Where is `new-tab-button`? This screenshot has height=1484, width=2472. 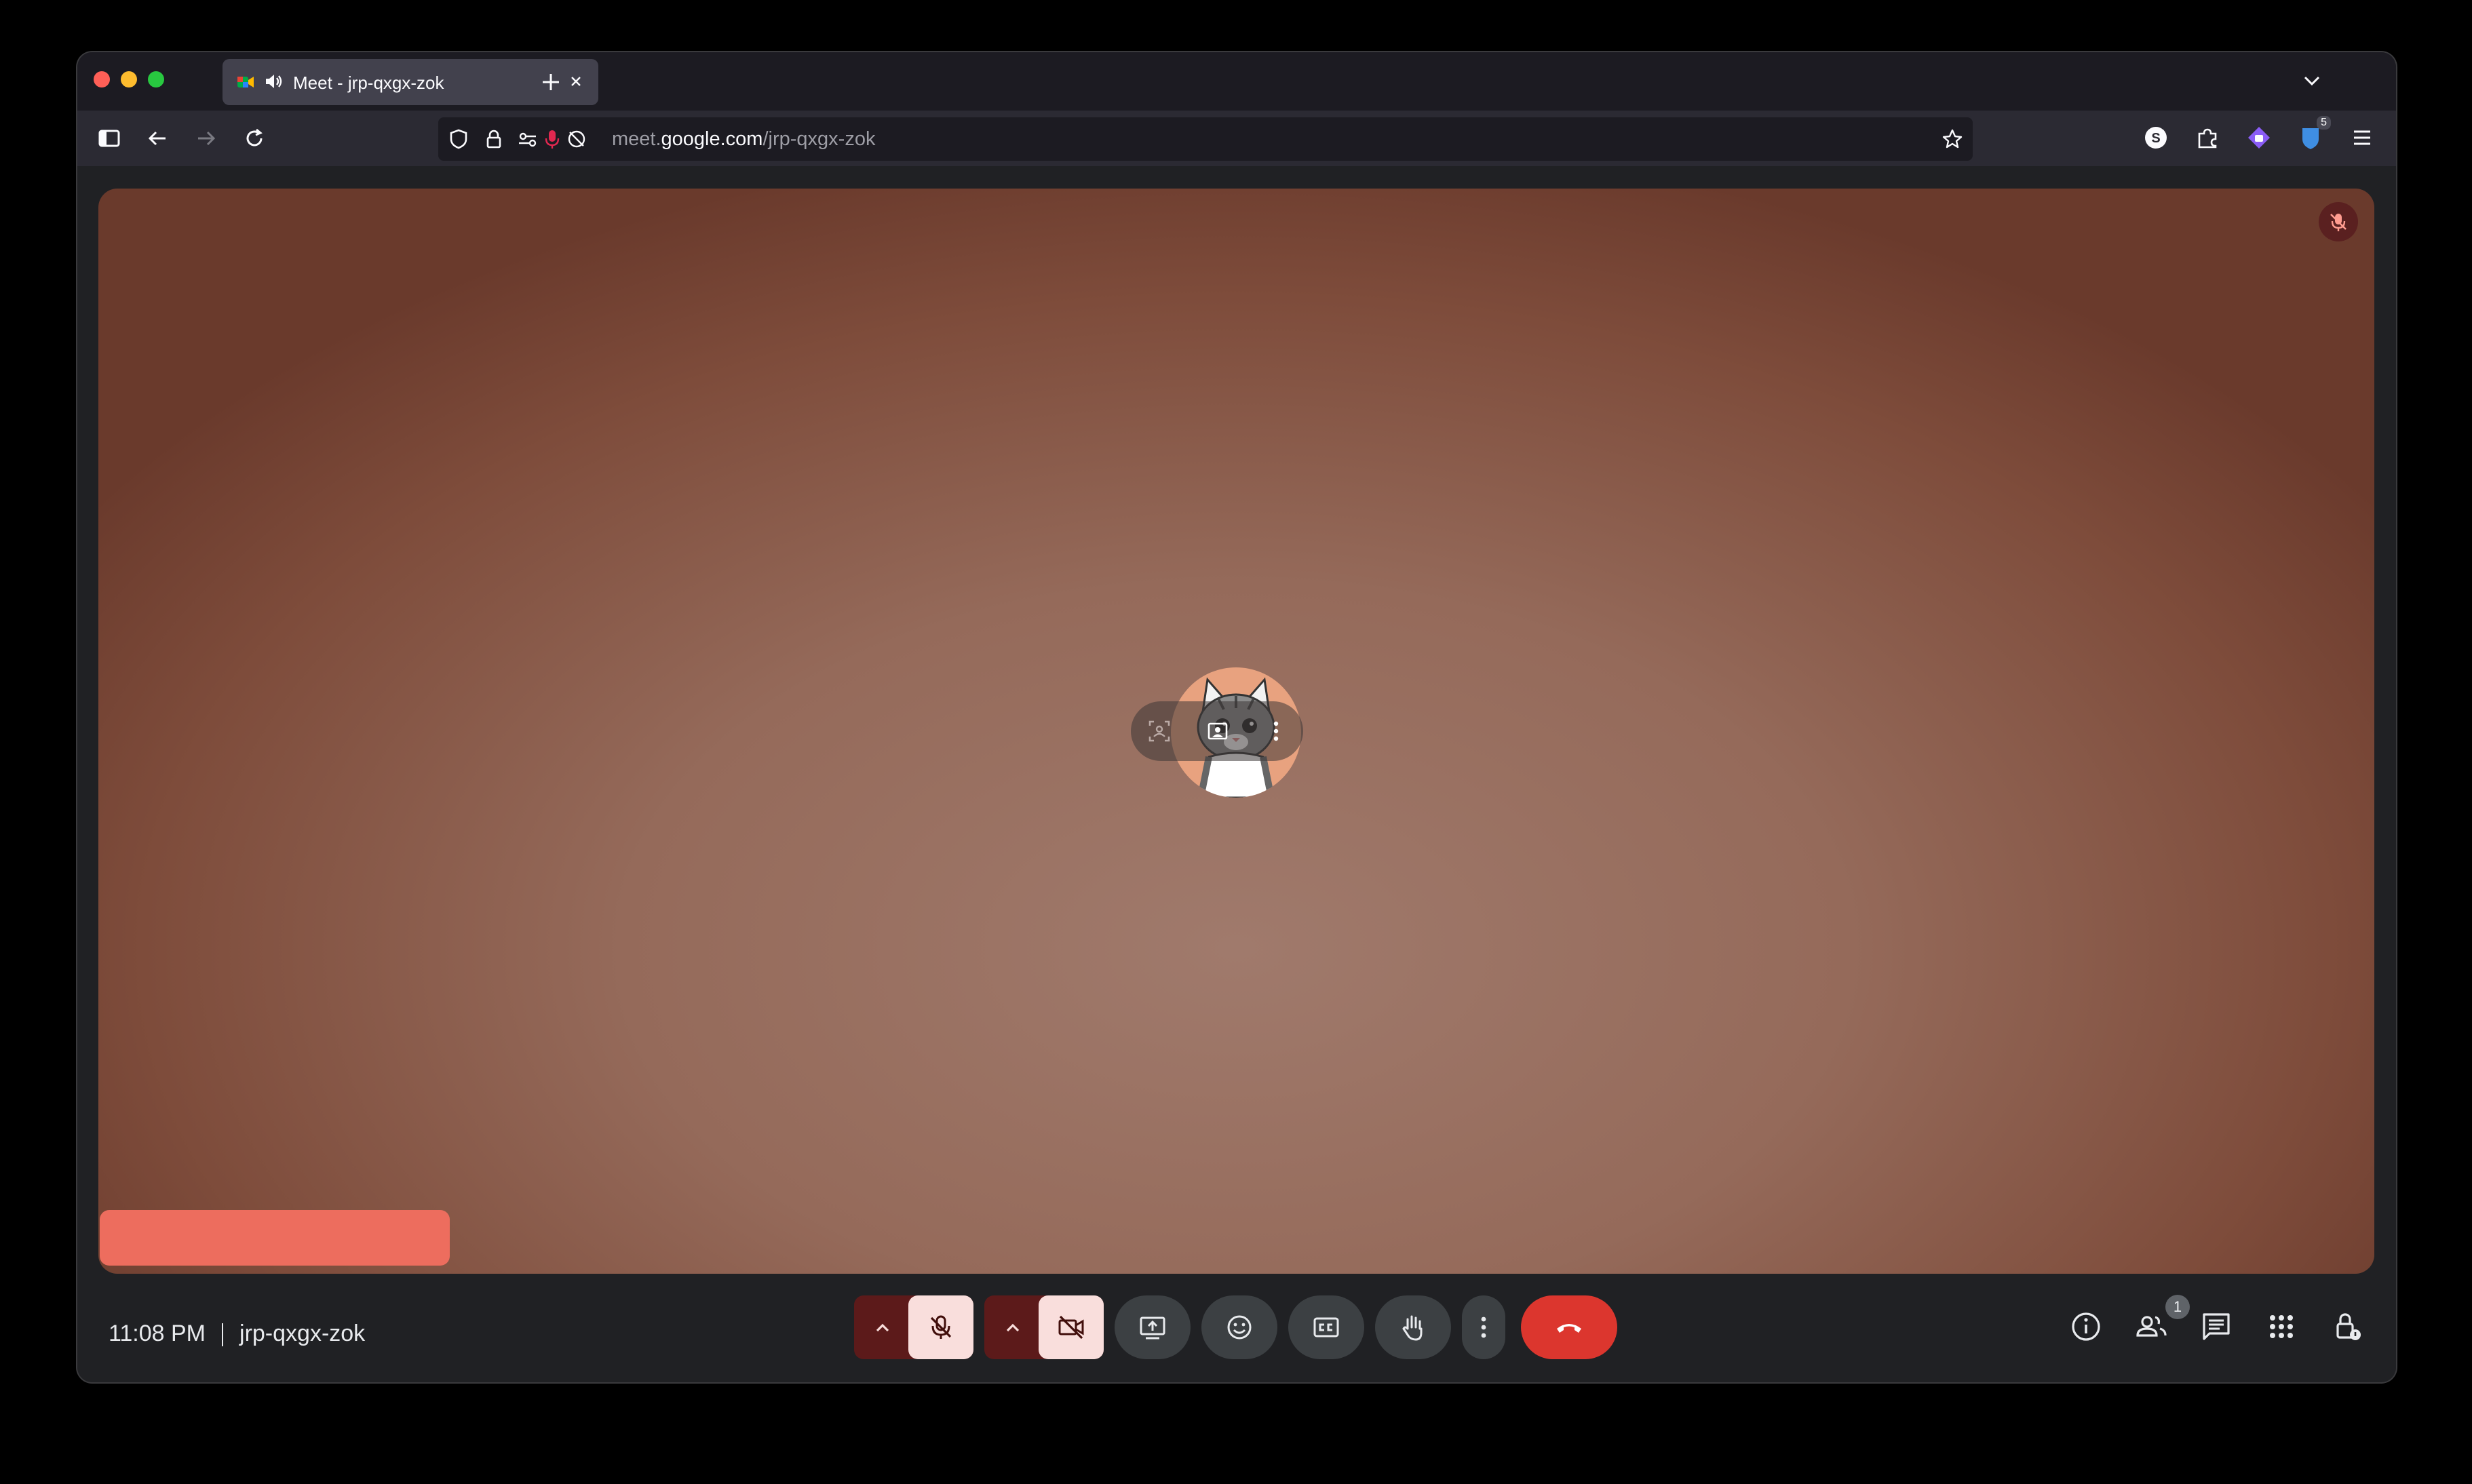
new-tab-button is located at coordinates (551, 82).